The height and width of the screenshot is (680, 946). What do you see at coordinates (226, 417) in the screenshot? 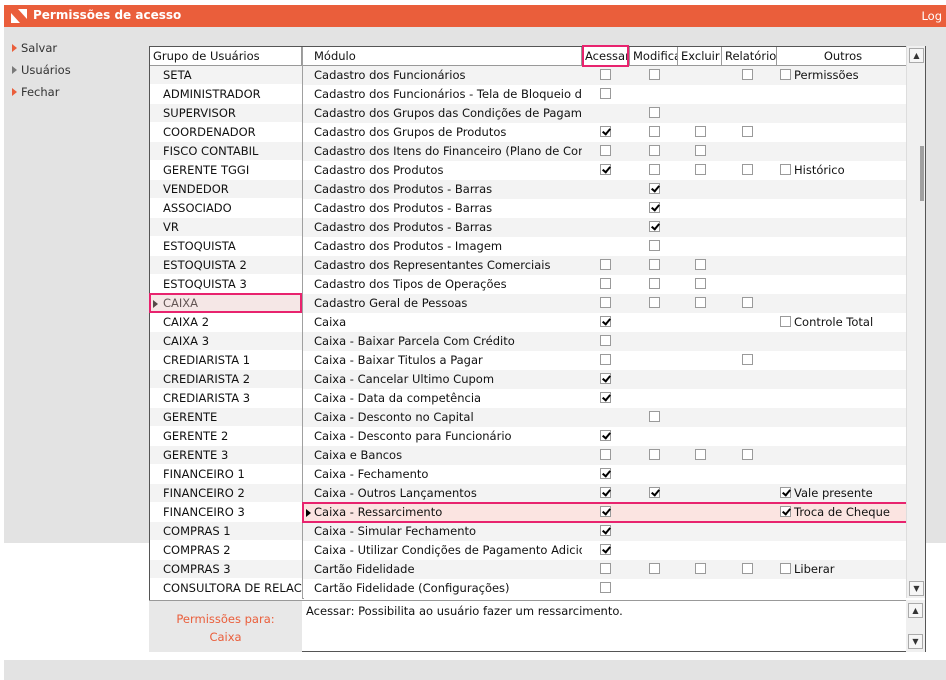
I see `group-row: GERENTE` at bounding box center [226, 417].